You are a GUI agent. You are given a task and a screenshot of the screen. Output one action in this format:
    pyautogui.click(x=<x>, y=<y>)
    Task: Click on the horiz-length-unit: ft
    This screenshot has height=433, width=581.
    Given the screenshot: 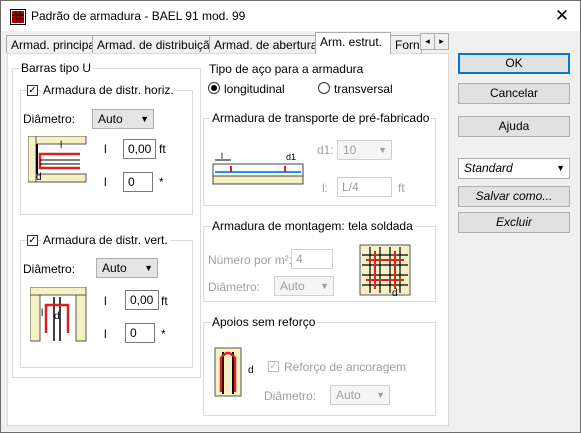 What is the action you would take?
    pyautogui.click(x=162, y=149)
    